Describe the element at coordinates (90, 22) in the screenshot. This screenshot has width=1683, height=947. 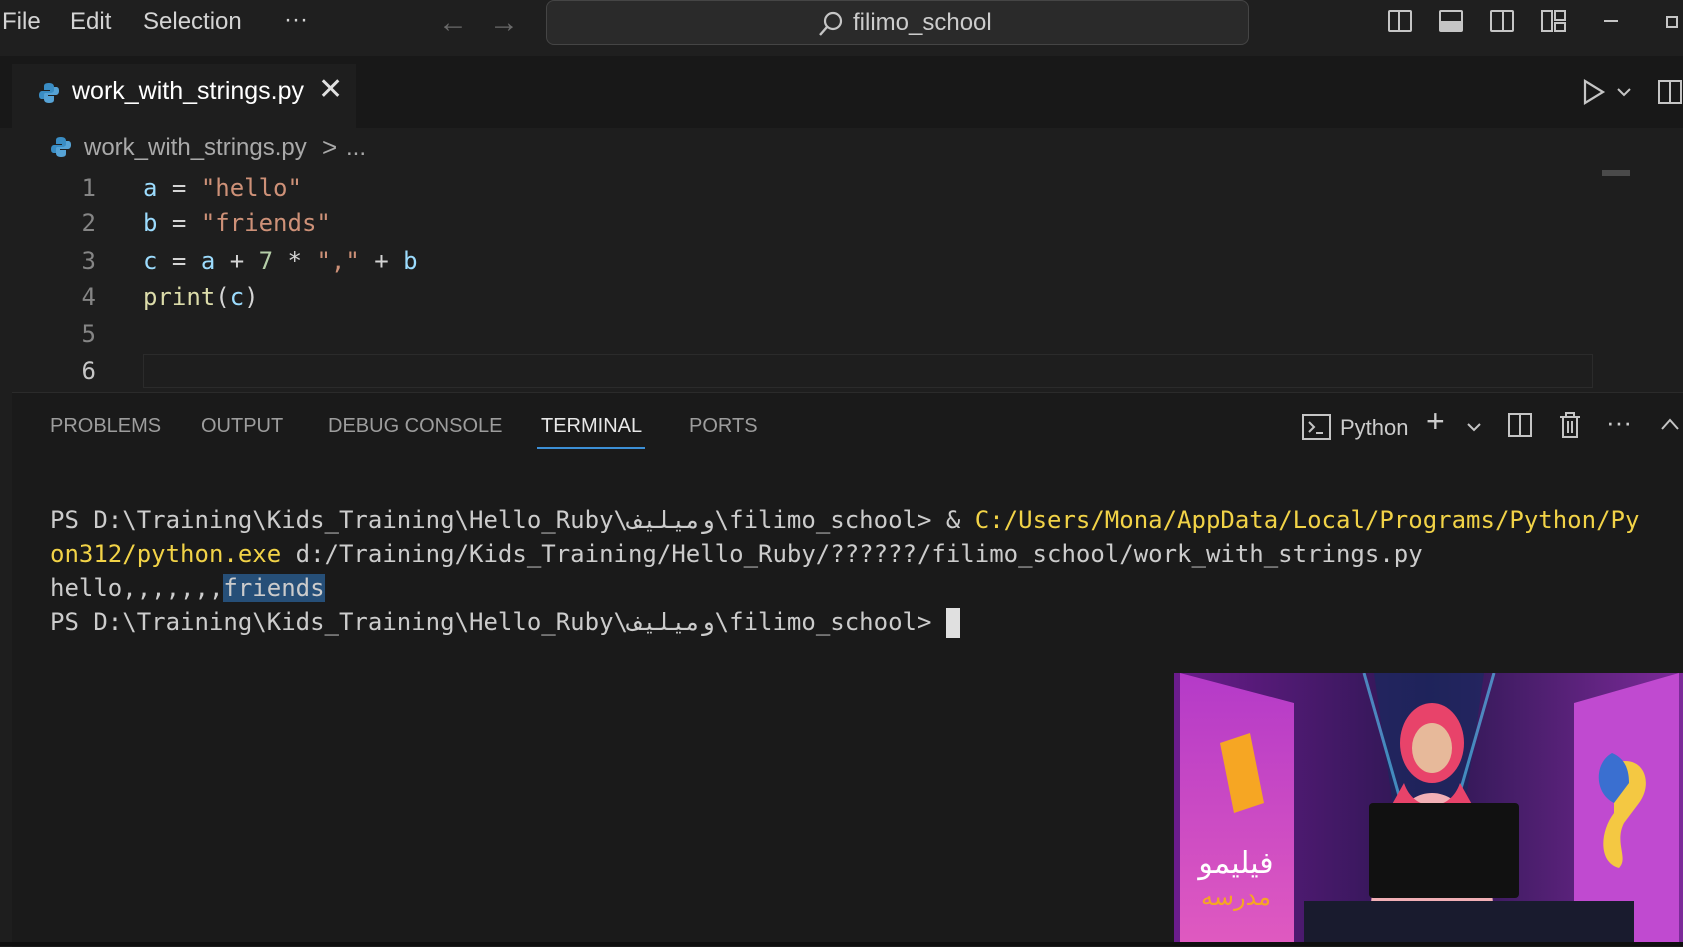
I see `menu-edit: Edit` at that location.